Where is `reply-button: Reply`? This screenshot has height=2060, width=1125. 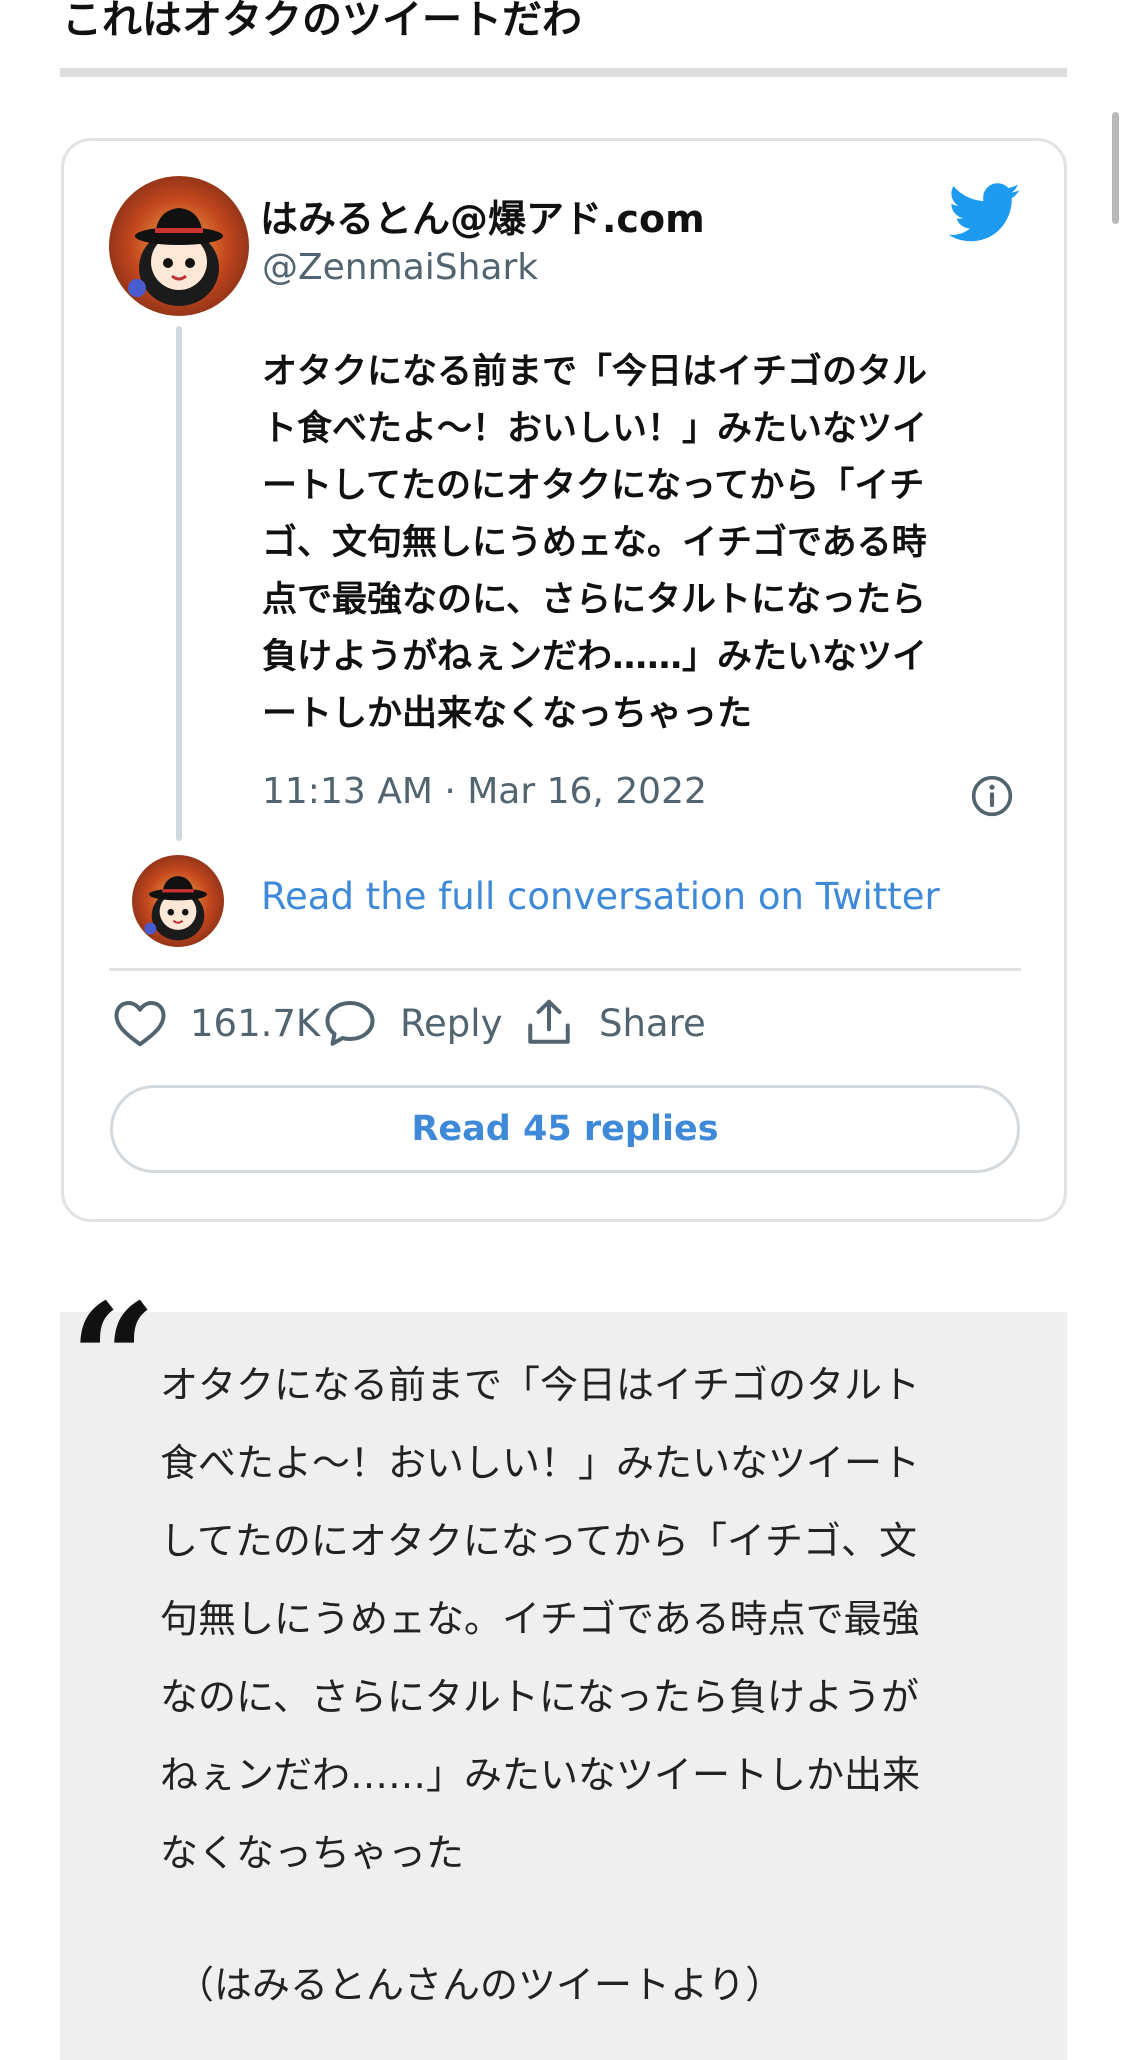 reply-button: Reply is located at coordinates (411, 1023).